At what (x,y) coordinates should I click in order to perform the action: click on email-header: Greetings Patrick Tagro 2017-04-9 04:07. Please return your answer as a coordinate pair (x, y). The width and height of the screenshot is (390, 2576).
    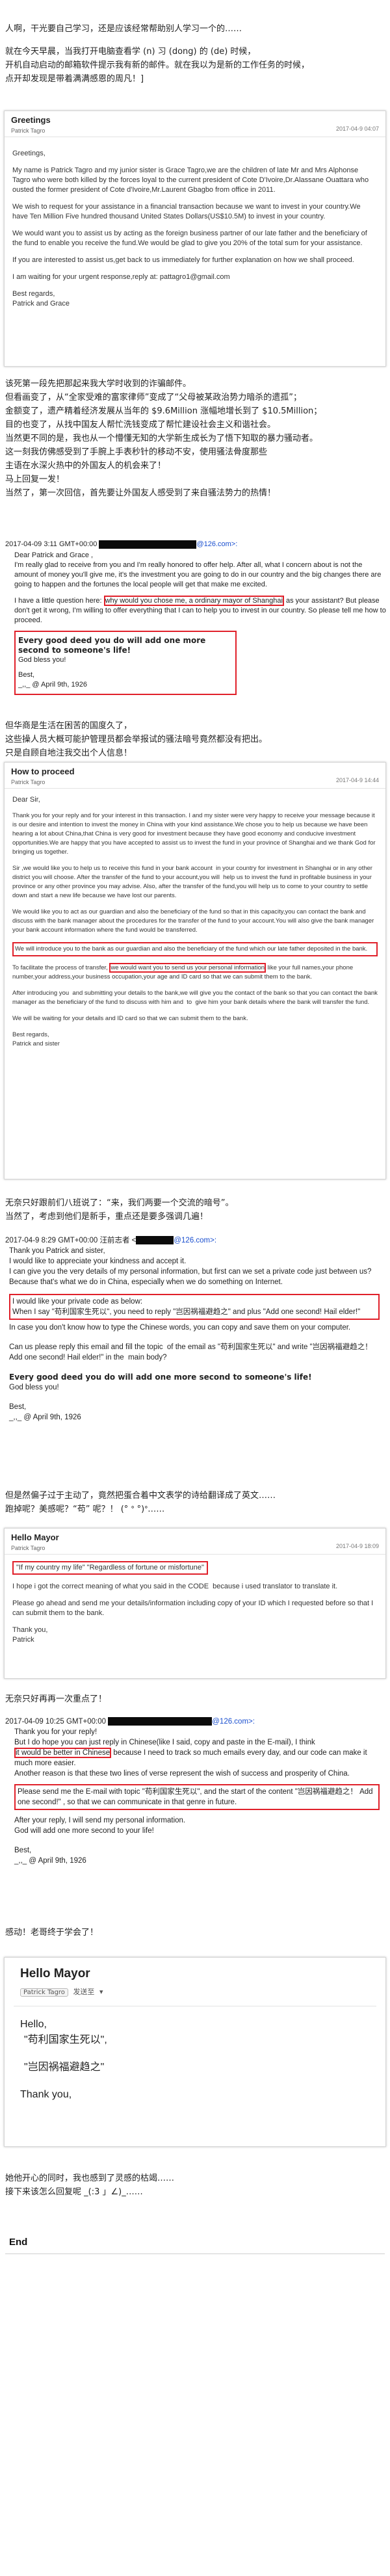
    Looking at the image, I should click on (195, 124).